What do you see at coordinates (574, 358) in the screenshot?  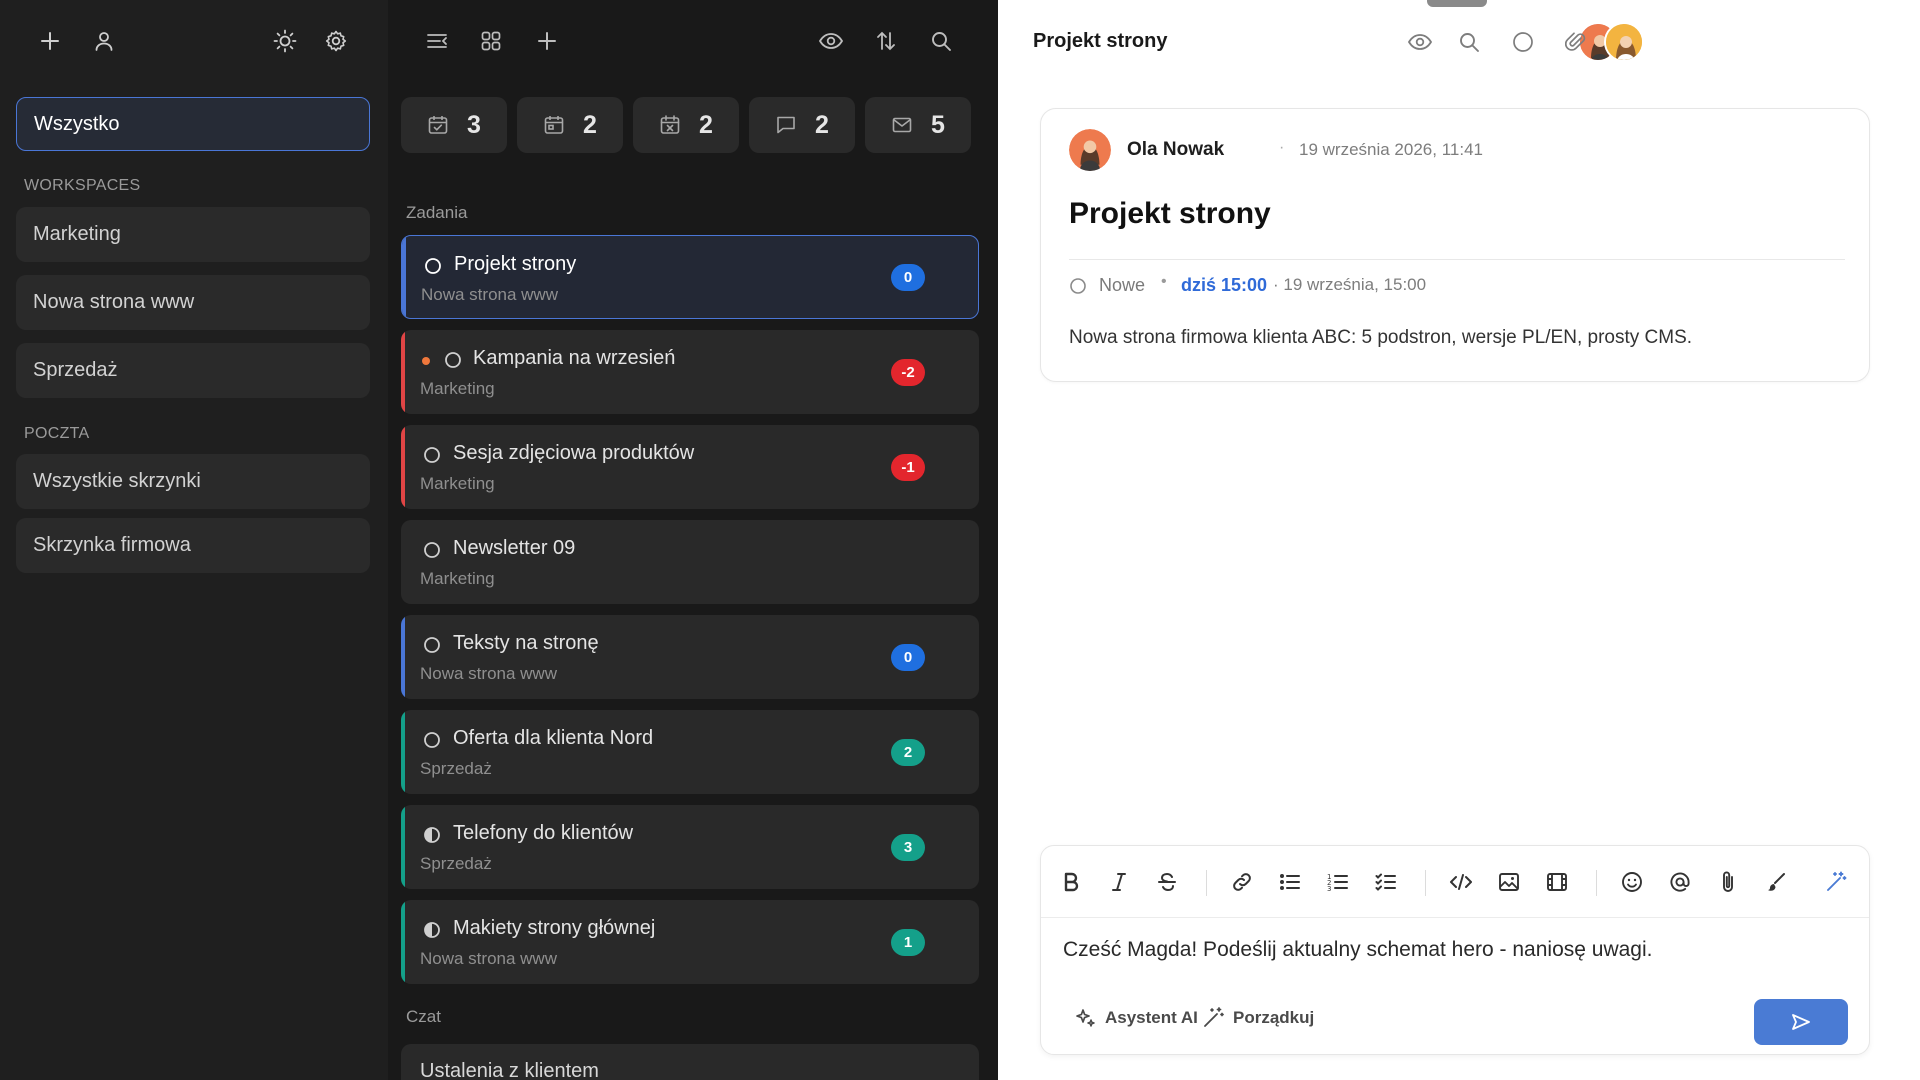 I see `task-title: Kampania na wrzesień` at bounding box center [574, 358].